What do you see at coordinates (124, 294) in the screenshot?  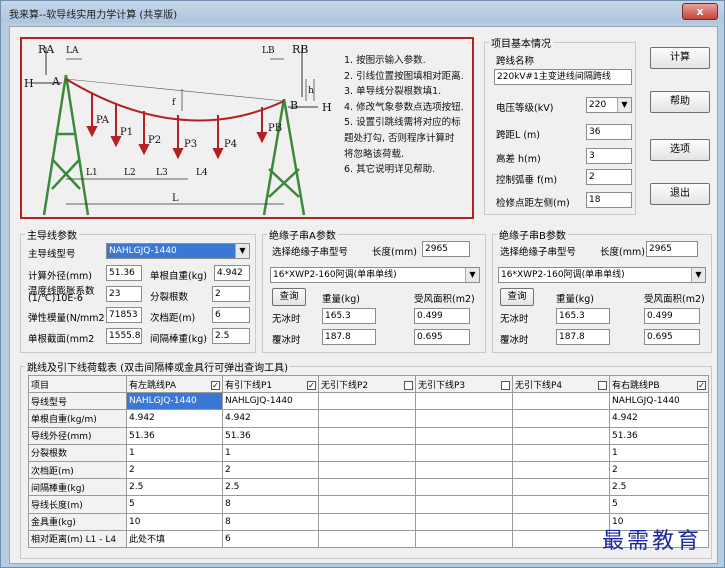 I see `expansion-input: 23` at bounding box center [124, 294].